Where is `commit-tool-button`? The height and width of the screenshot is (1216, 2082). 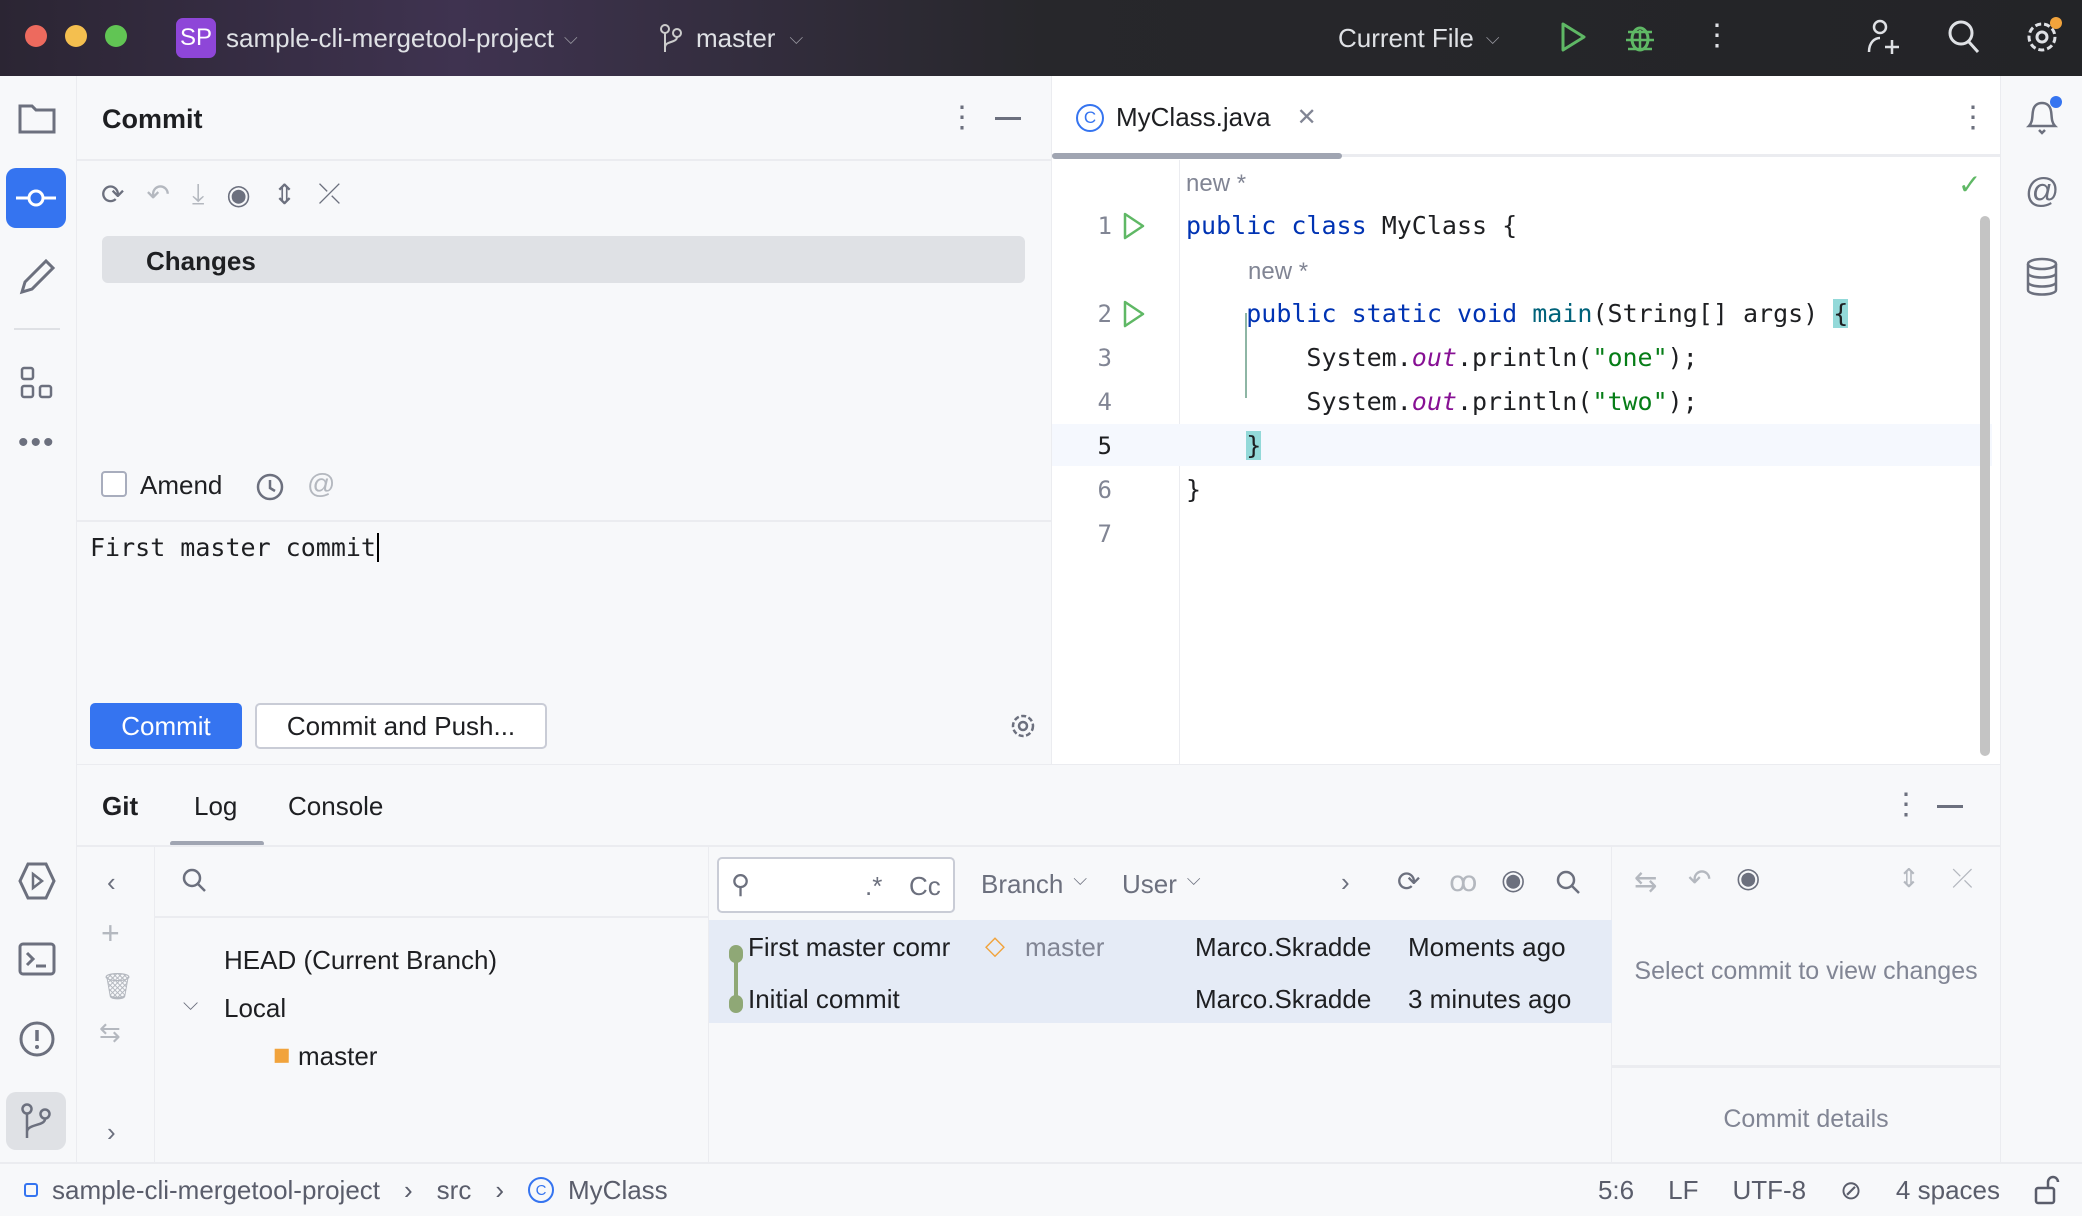
commit-tool-button is located at coordinates (36, 198).